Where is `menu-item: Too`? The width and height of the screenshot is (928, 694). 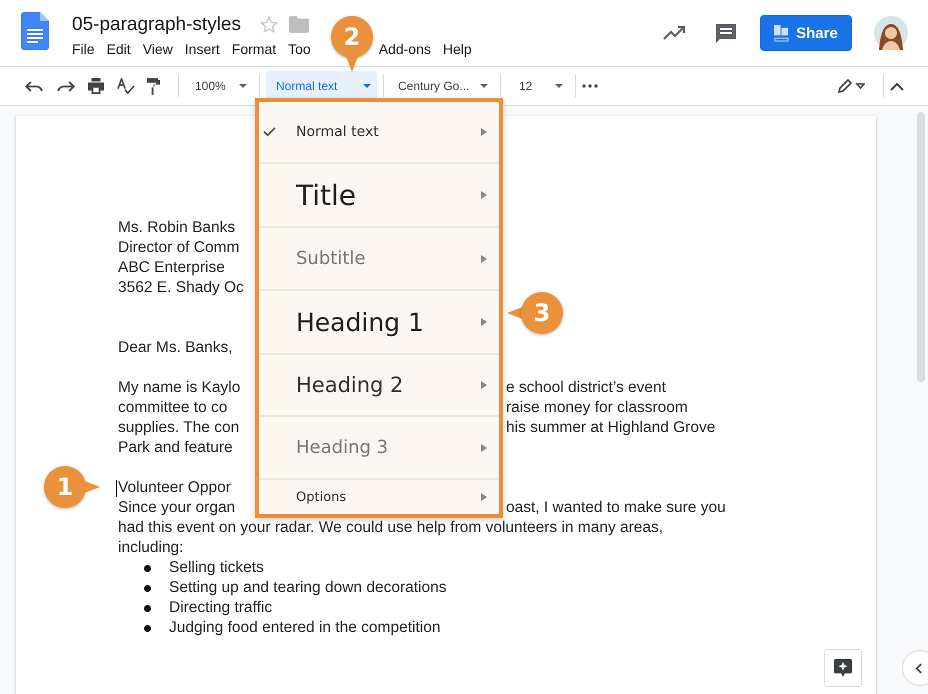 menu-item: Too is located at coordinates (299, 48).